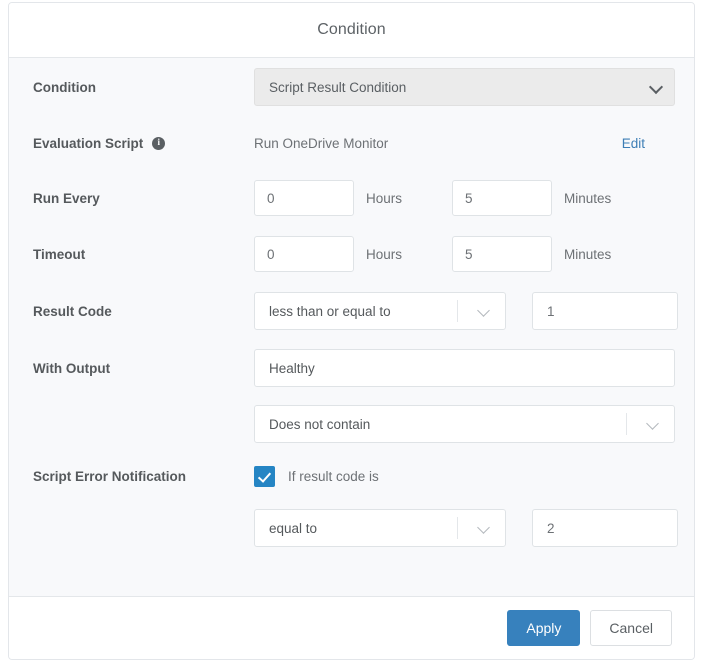 This screenshot has height=662, width=701. What do you see at coordinates (384, 198) in the screenshot?
I see `run-every-hours-unit: Hours` at bounding box center [384, 198].